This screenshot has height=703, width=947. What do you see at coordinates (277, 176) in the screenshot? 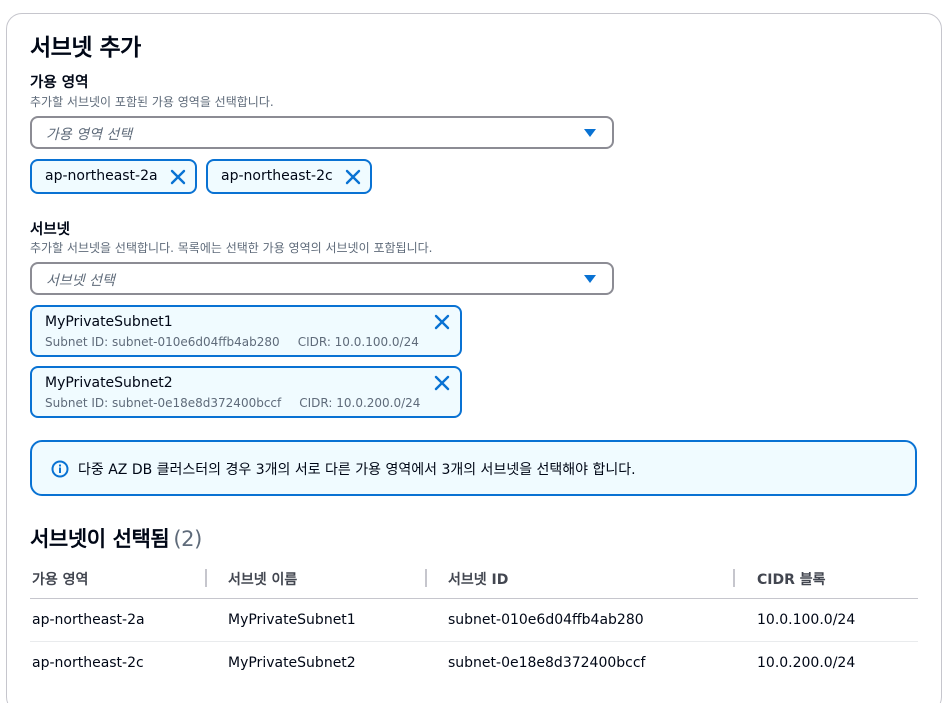
I see `az-token-label: ap-northeast-2c` at bounding box center [277, 176].